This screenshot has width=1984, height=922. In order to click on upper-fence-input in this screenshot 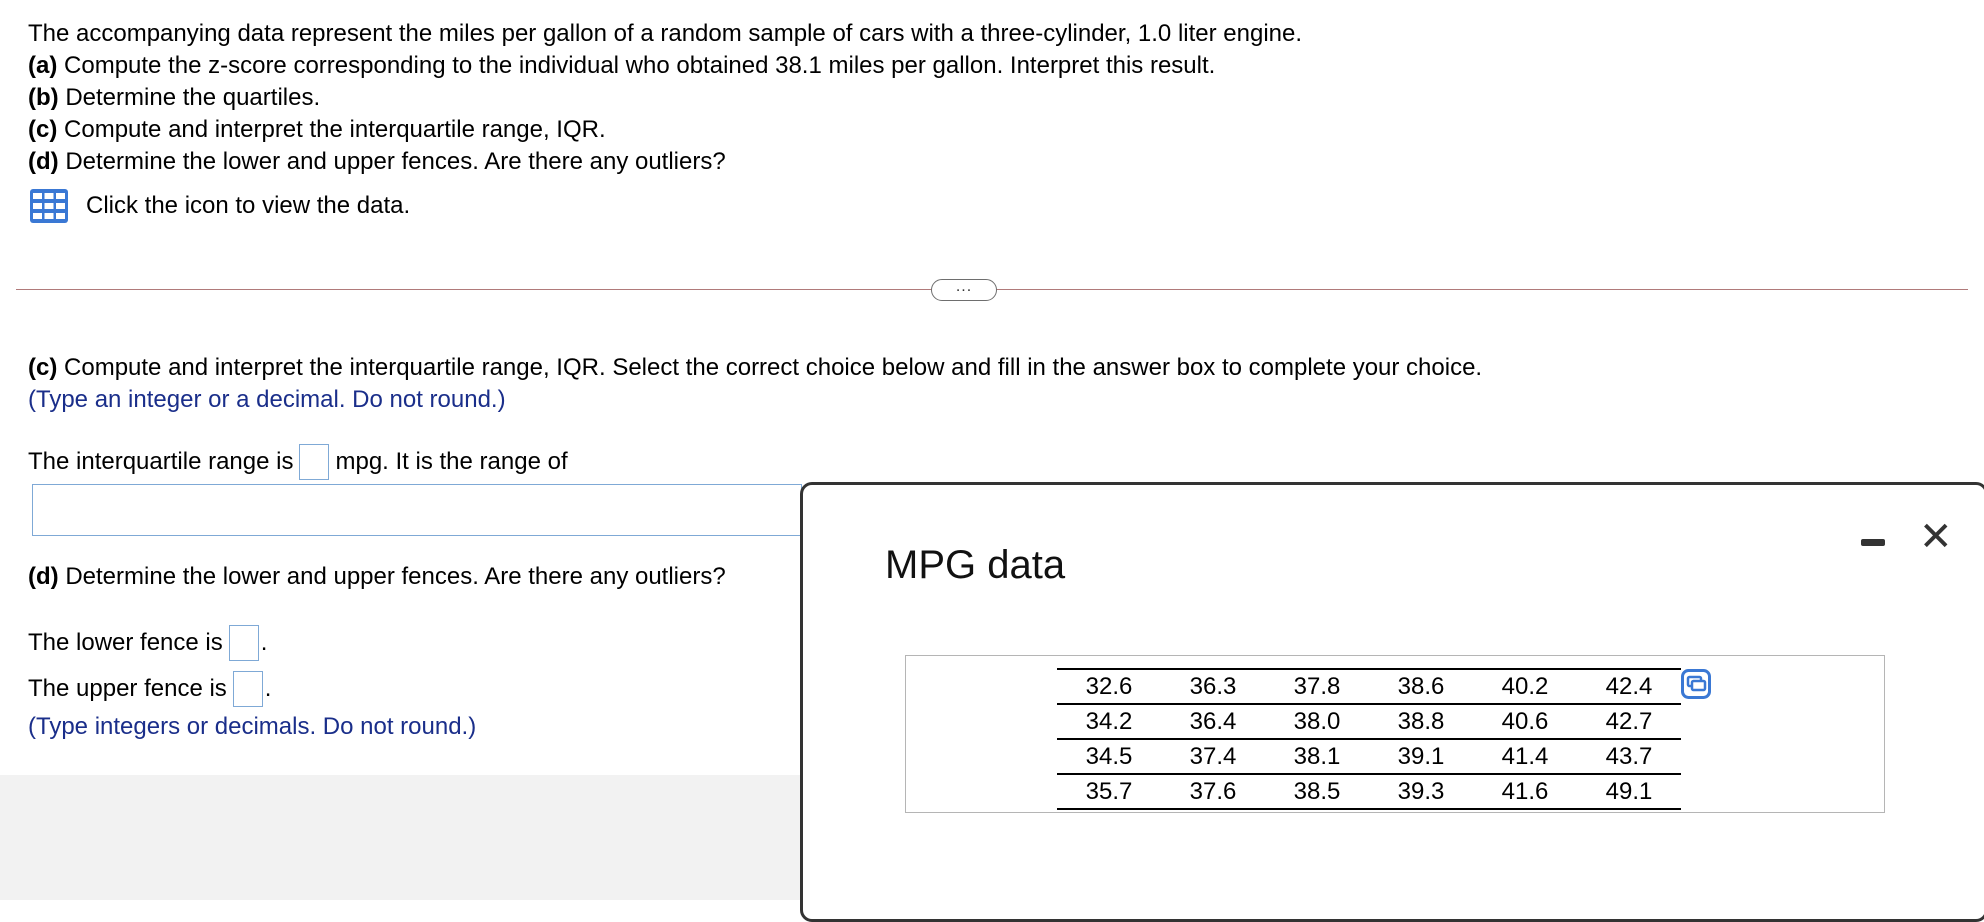, I will do `click(247, 689)`.